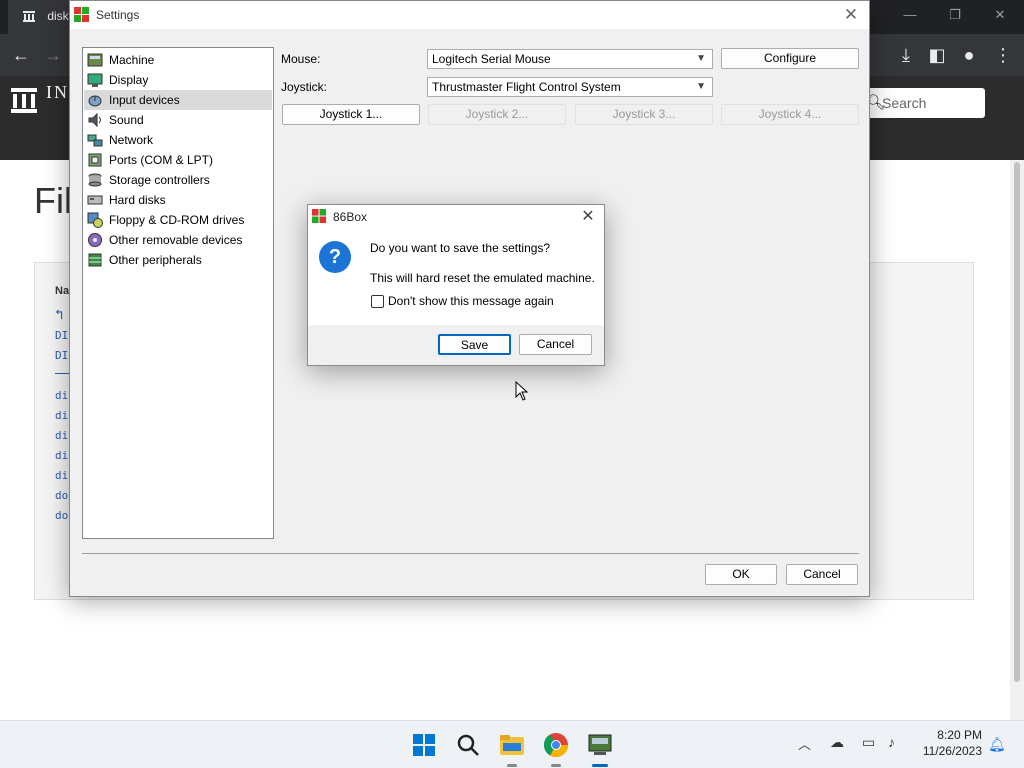  What do you see at coordinates (95, 240) in the screenshot?
I see `removable-devices-icon` at bounding box center [95, 240].